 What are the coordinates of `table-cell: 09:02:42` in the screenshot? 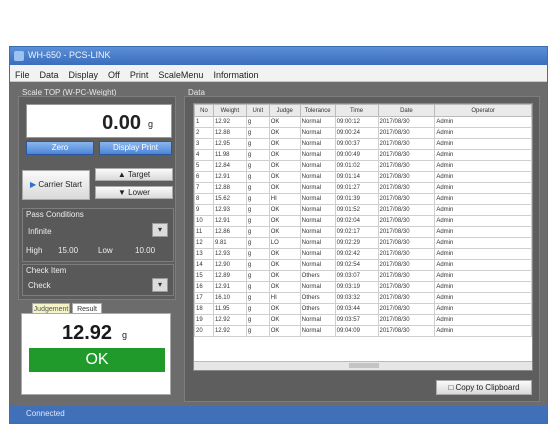 It's located at (356, 254).